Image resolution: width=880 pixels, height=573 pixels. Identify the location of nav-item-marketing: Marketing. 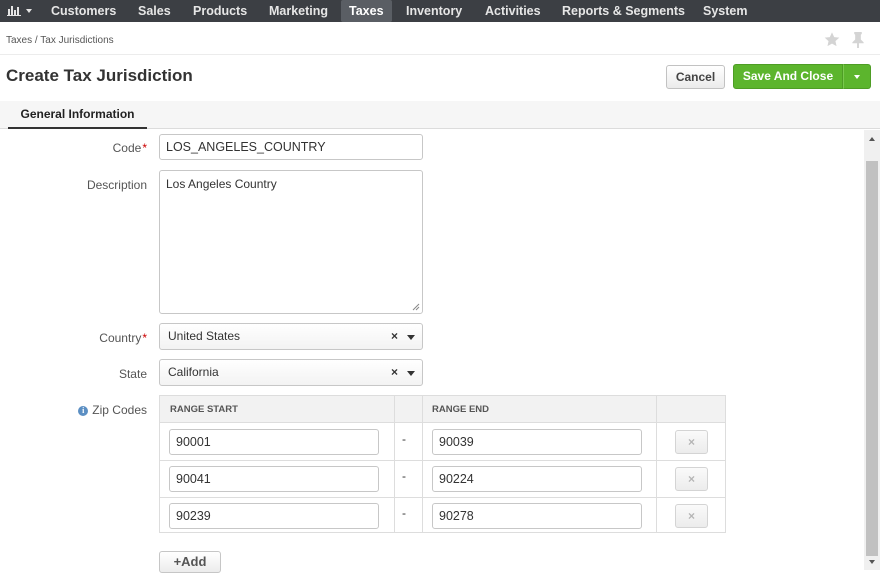
(298, 11).